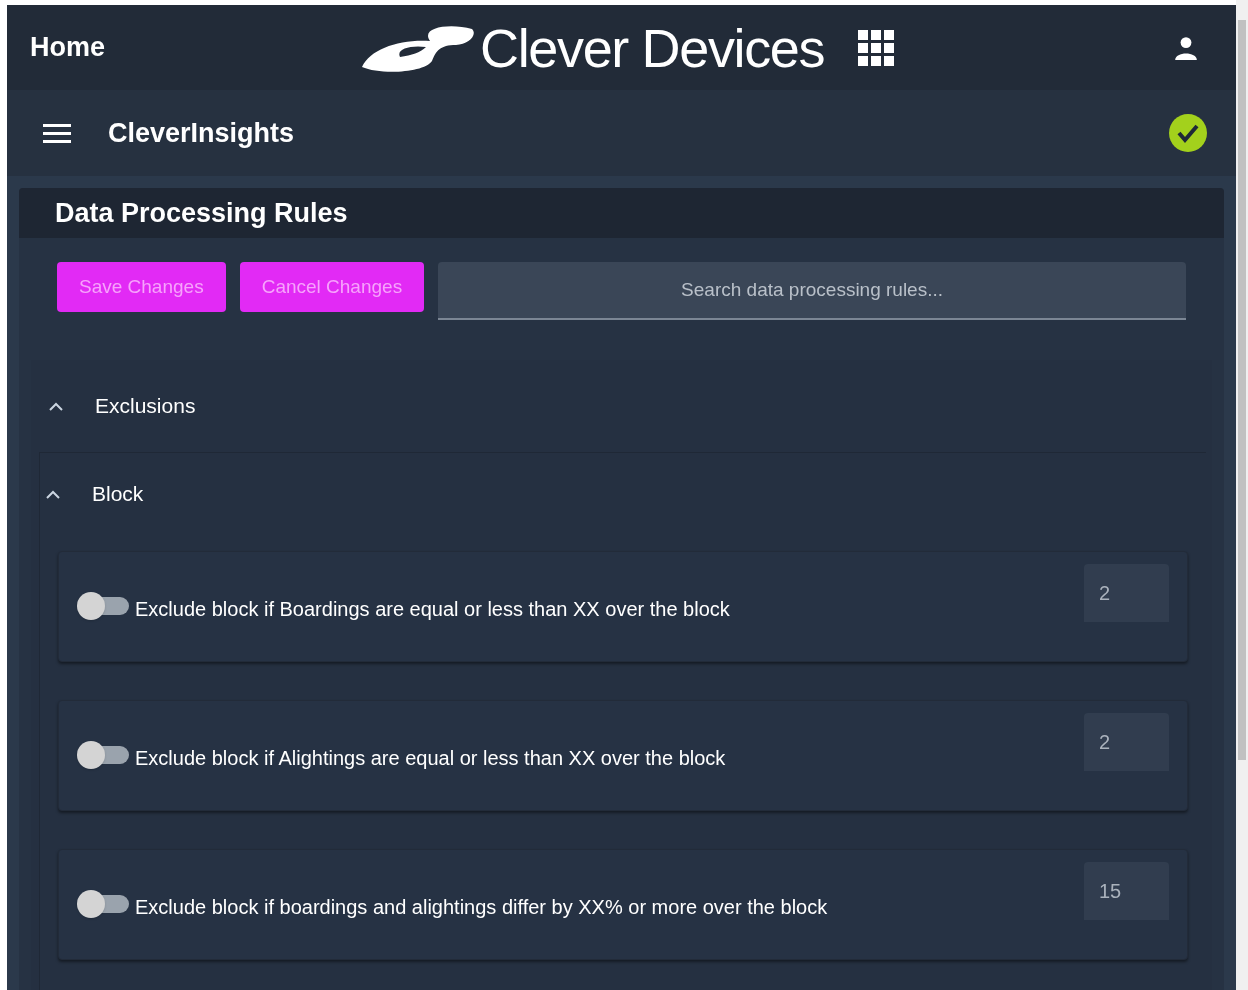  What do you see at coordinates (482, 907) in the screenshot?
I see `rule-label: Exclude block if boardings and alightings differ by XX% or more over the block` at bounding box center [482, 907].